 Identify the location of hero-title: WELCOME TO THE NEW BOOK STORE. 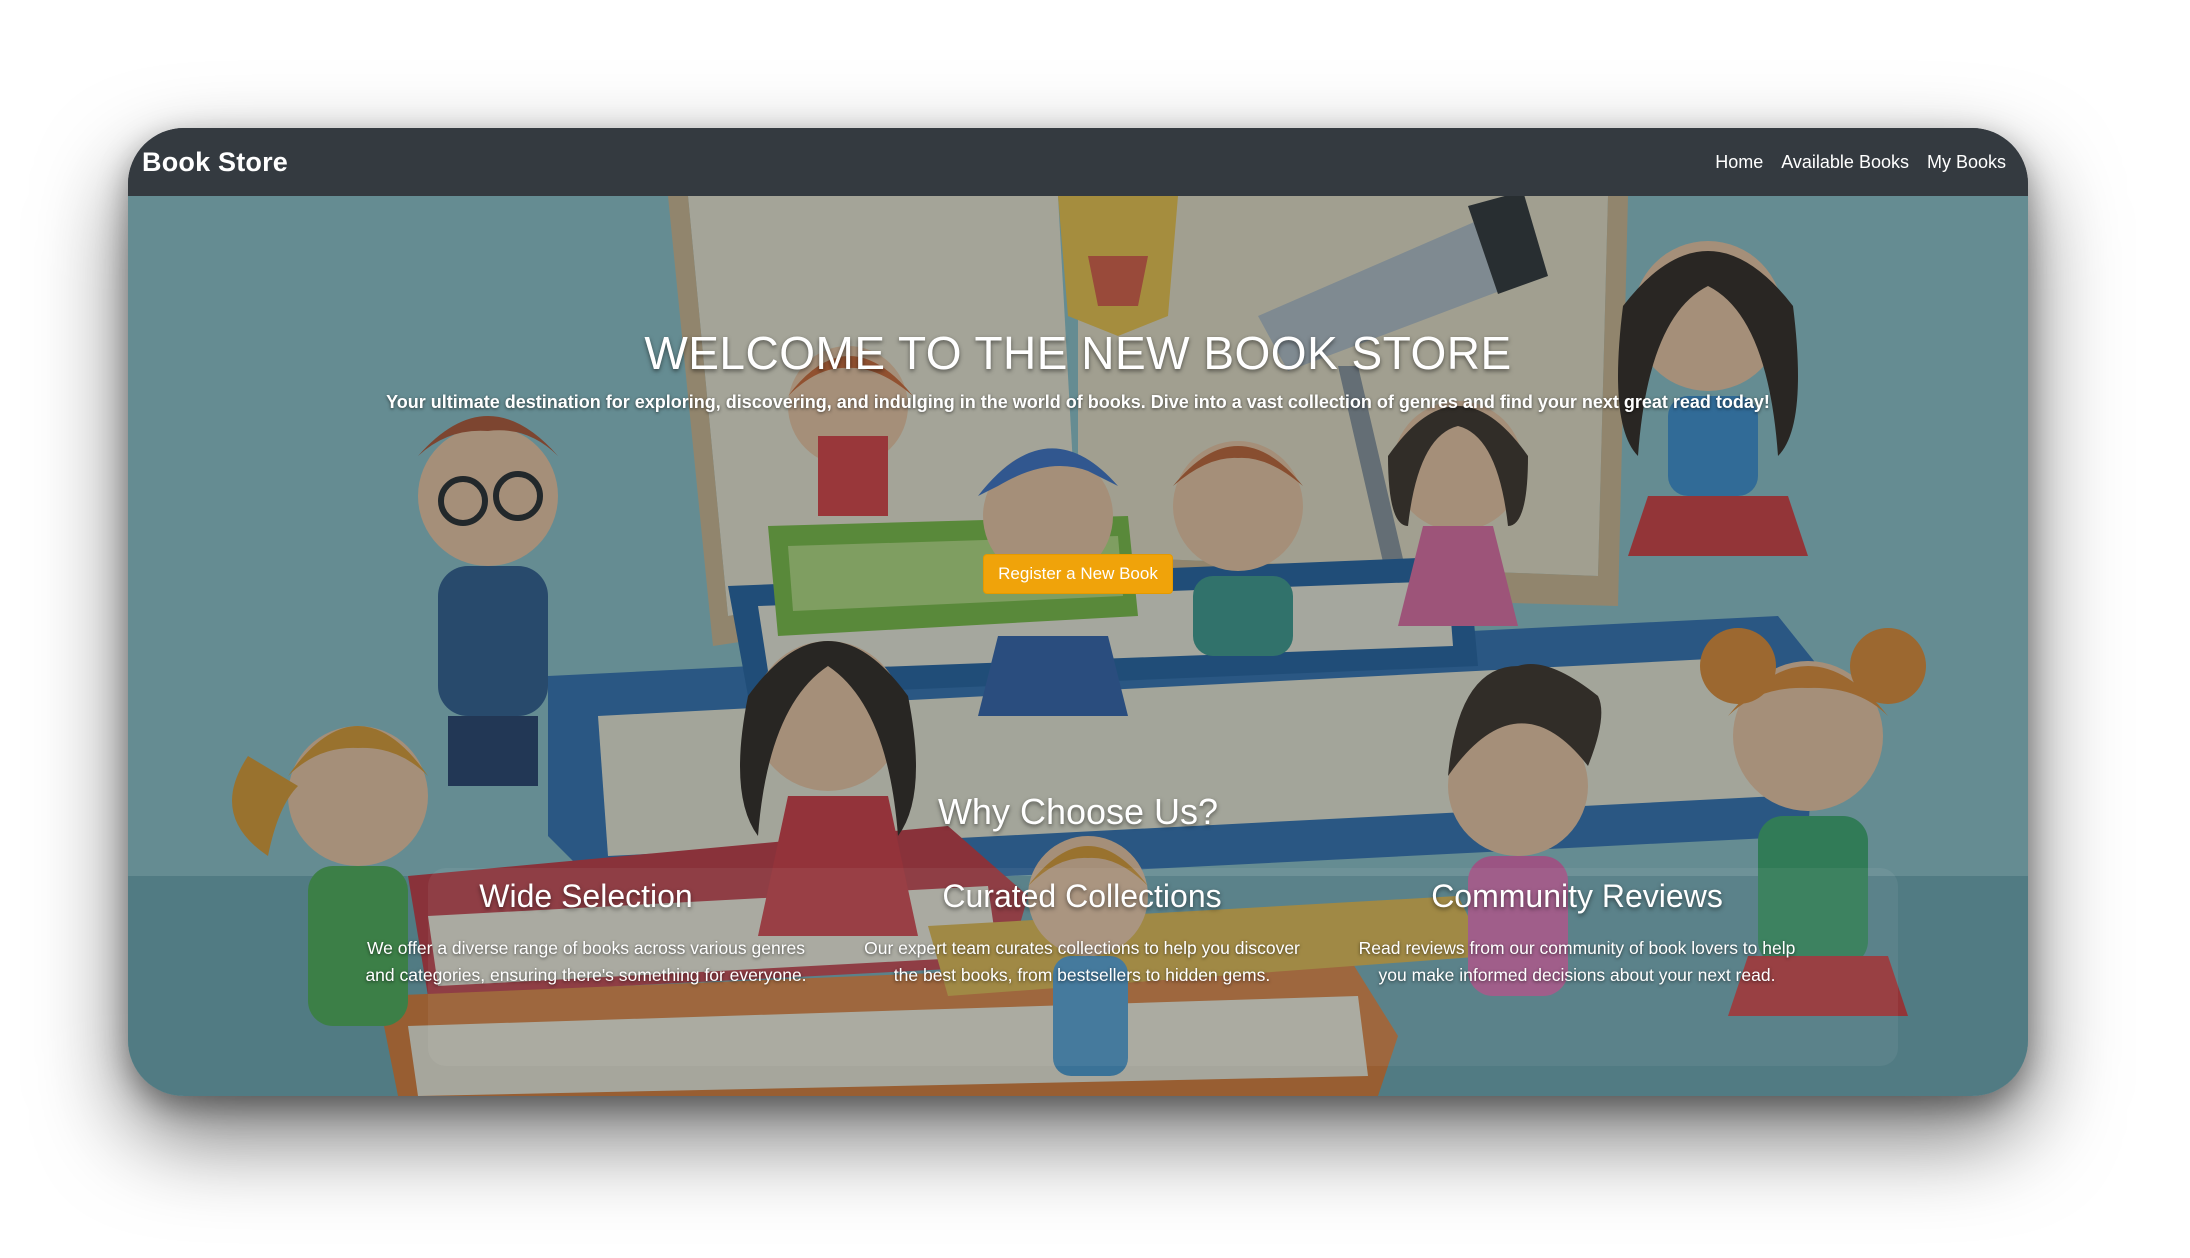
(1078, 353).